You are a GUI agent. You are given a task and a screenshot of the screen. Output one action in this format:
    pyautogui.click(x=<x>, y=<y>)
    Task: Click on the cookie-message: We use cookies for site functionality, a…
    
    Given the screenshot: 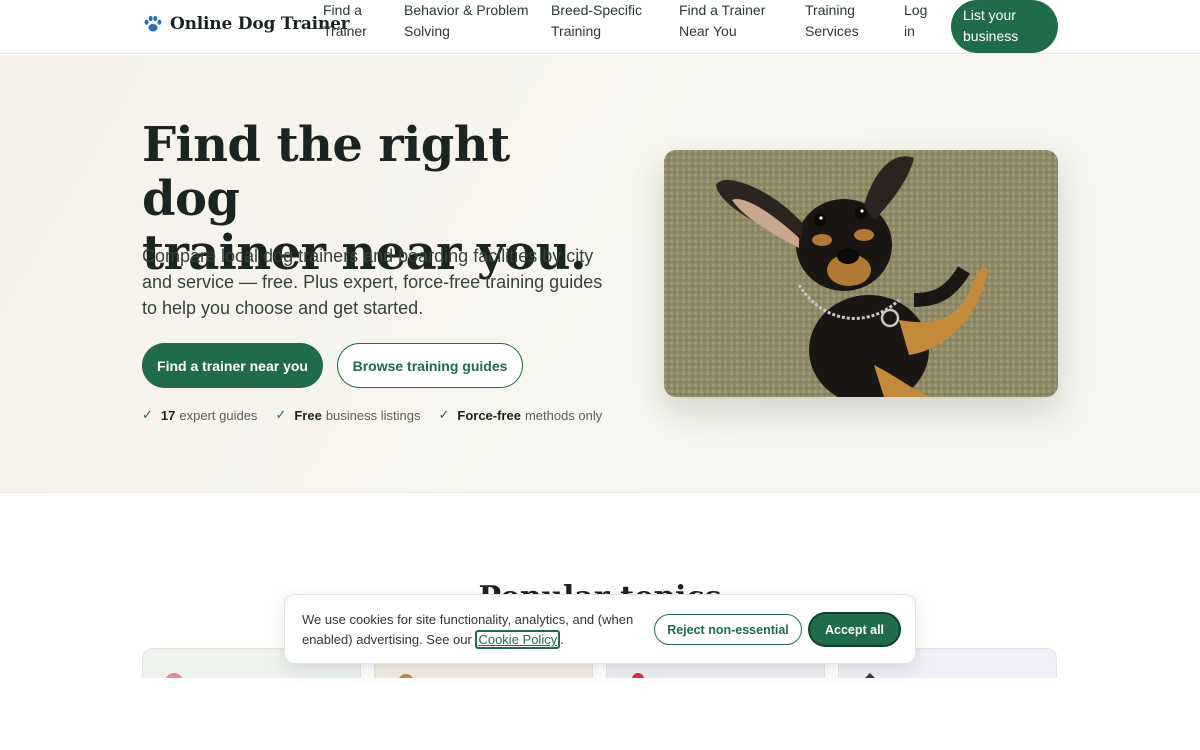 What is the action you would take?
    pyautogui.click(x=468, y=629)
    